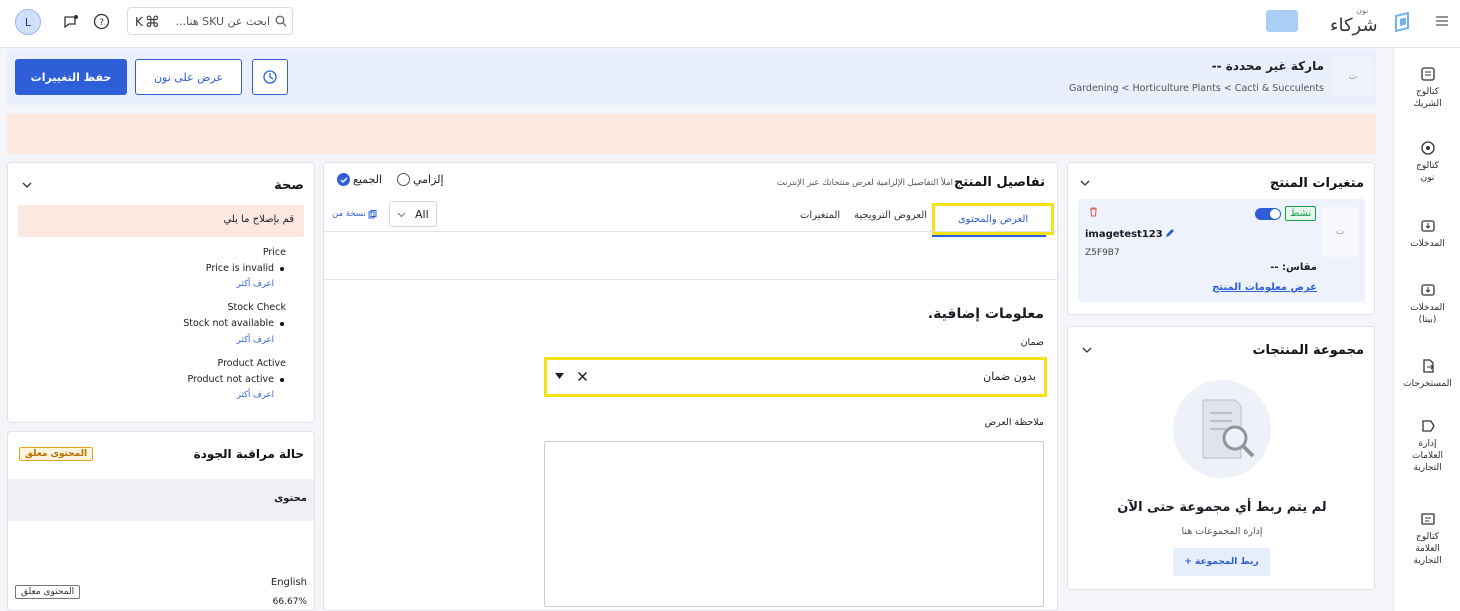  What do you see at coordinates (1340, 232) in the screenshot?
I see `variant-thumbnail: ت` at bounding box center [1340, 232].